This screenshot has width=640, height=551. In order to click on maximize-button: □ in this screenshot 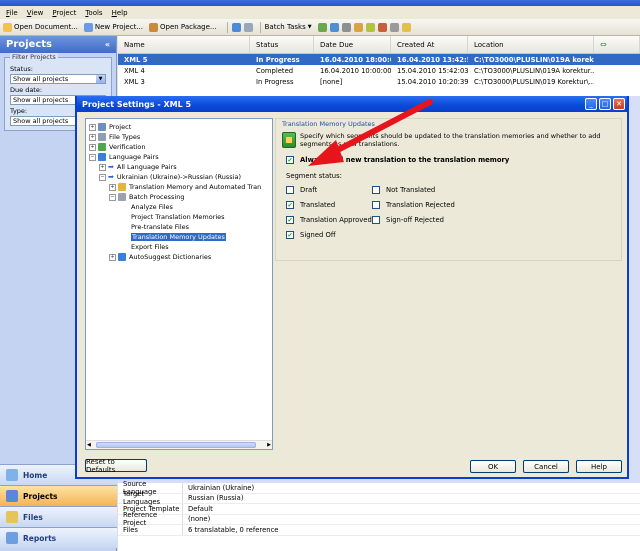, I will do `click(605, 104)`.